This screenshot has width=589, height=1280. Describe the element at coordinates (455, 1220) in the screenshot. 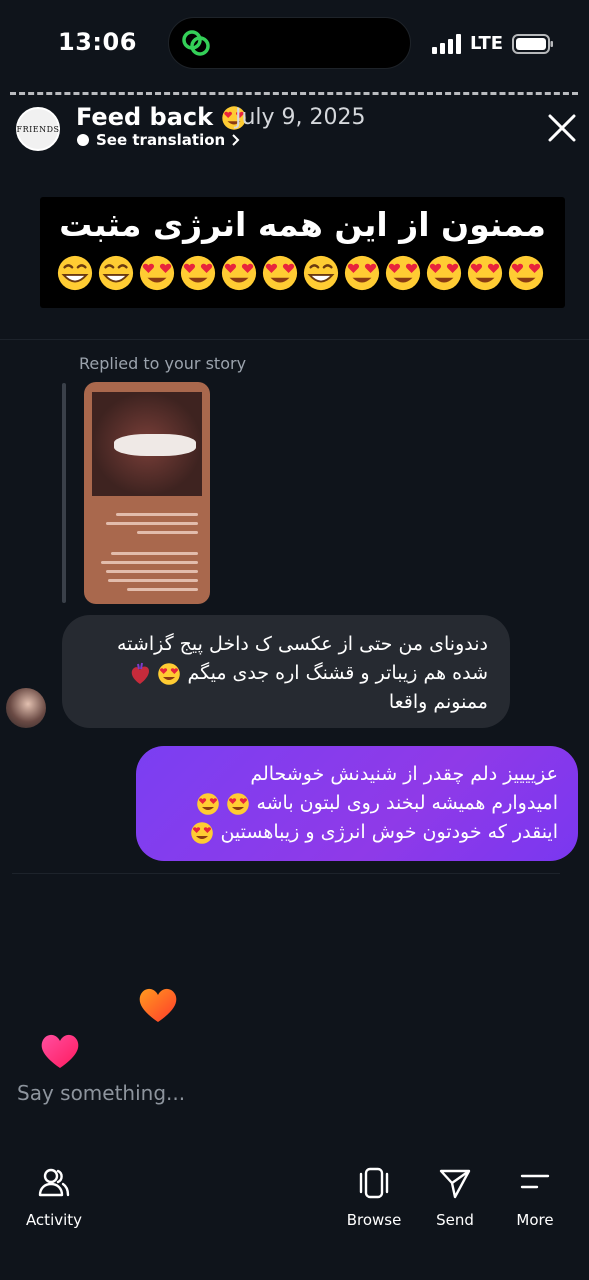

I see `nav-send-label: Send` at that location.